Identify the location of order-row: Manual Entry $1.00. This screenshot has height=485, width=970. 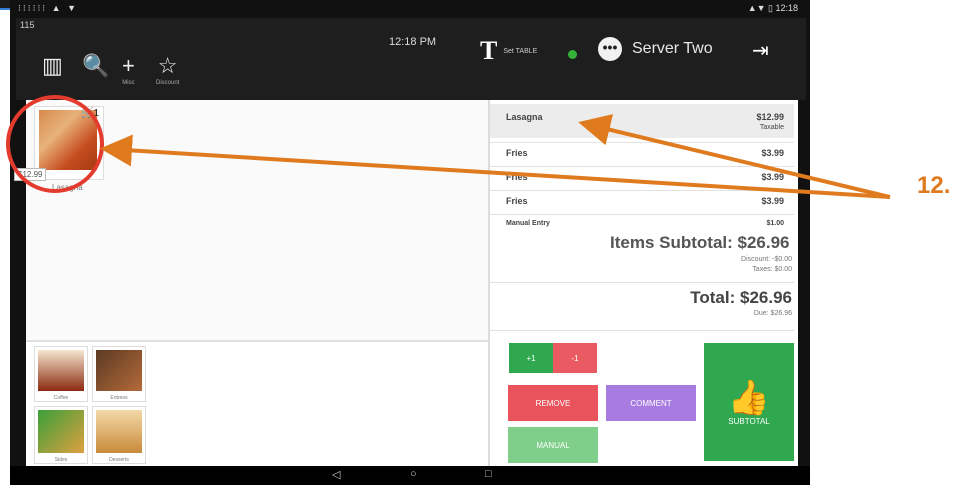
(642, 227).